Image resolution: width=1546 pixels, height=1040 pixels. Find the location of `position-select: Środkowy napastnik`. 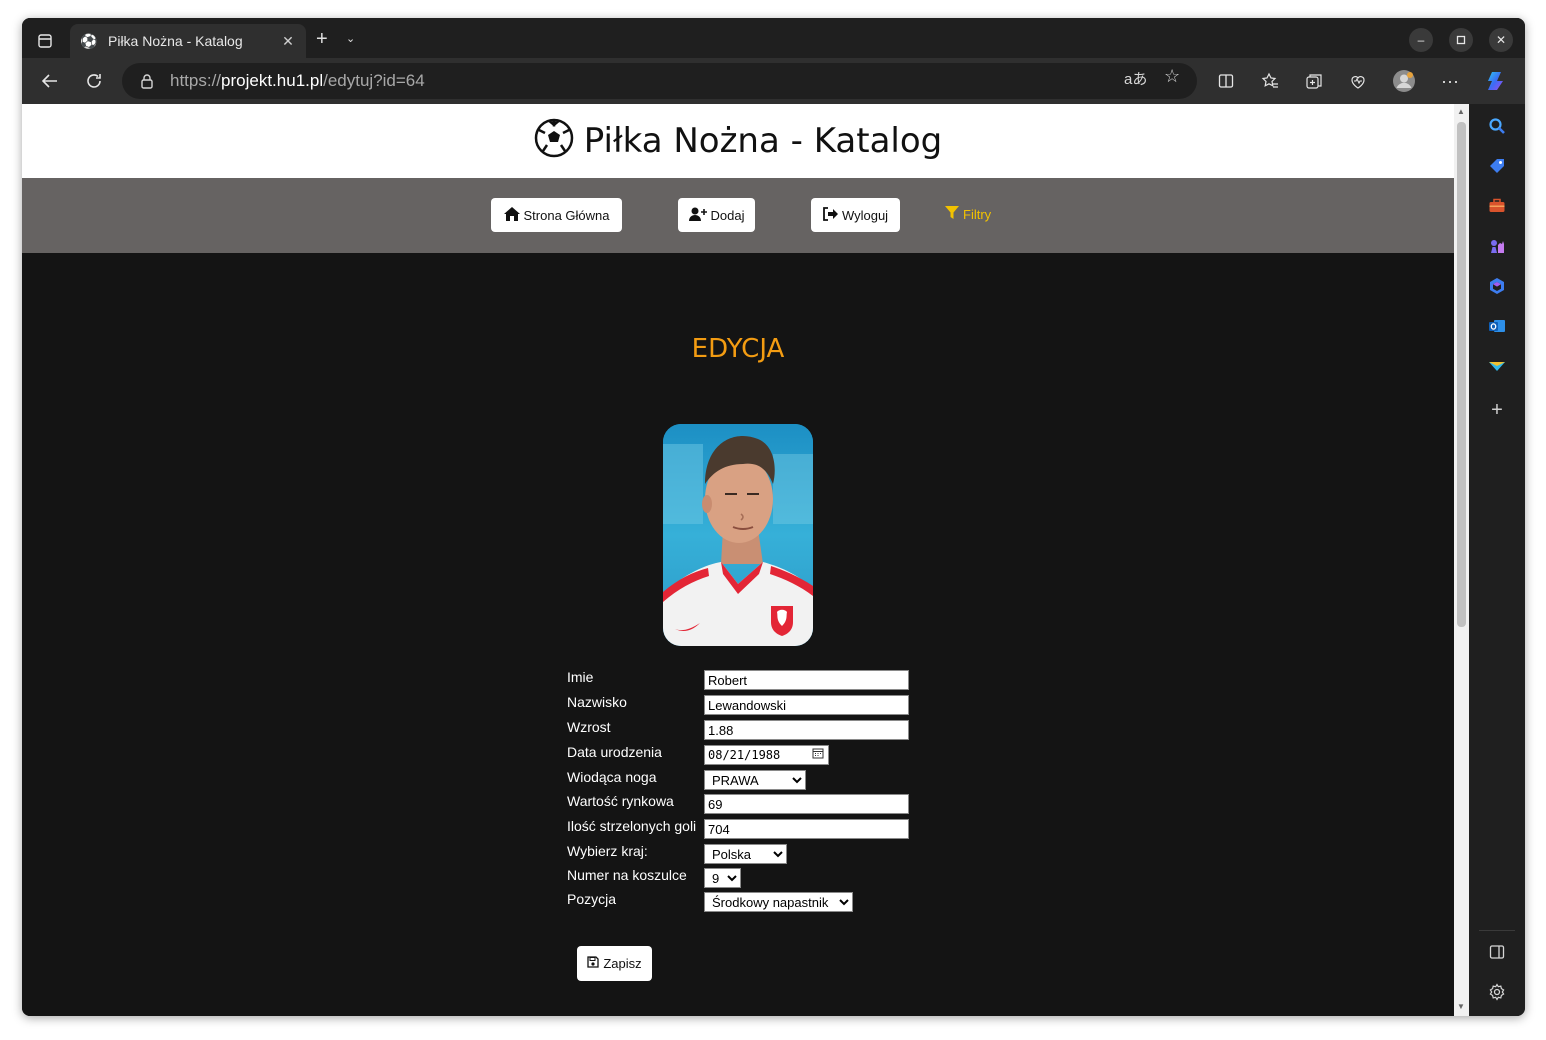

position-select: Środkowy napastnik is located at coordinates (778, 902).